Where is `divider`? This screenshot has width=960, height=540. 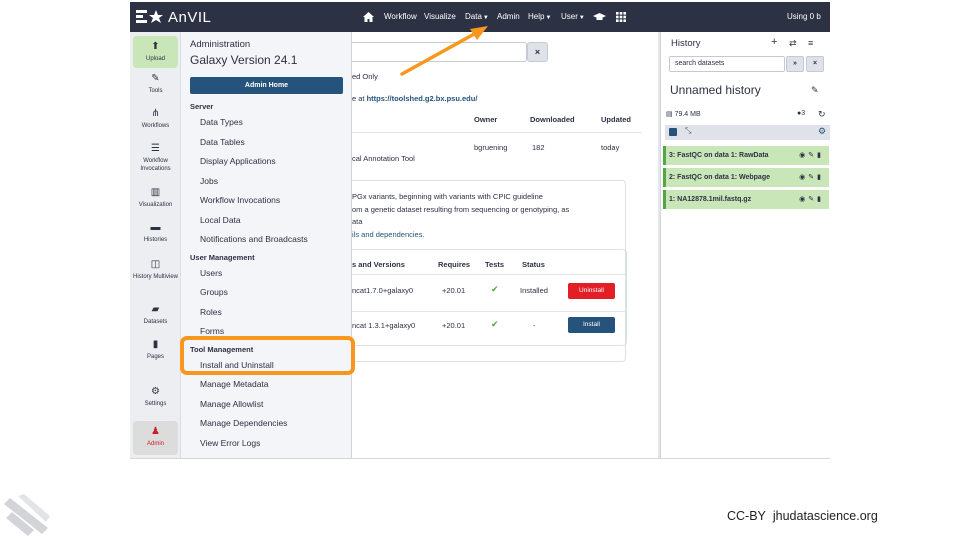 divider is located at coordinates (489, 274).